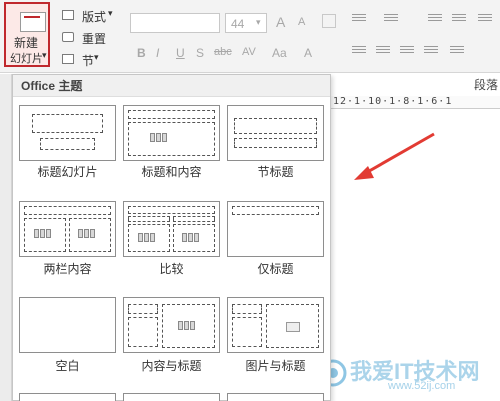  What do you see at coordinates (67, 325) in the screenshot?
I see `layout-thumbnail-blank` at bounding box center [67, 325].